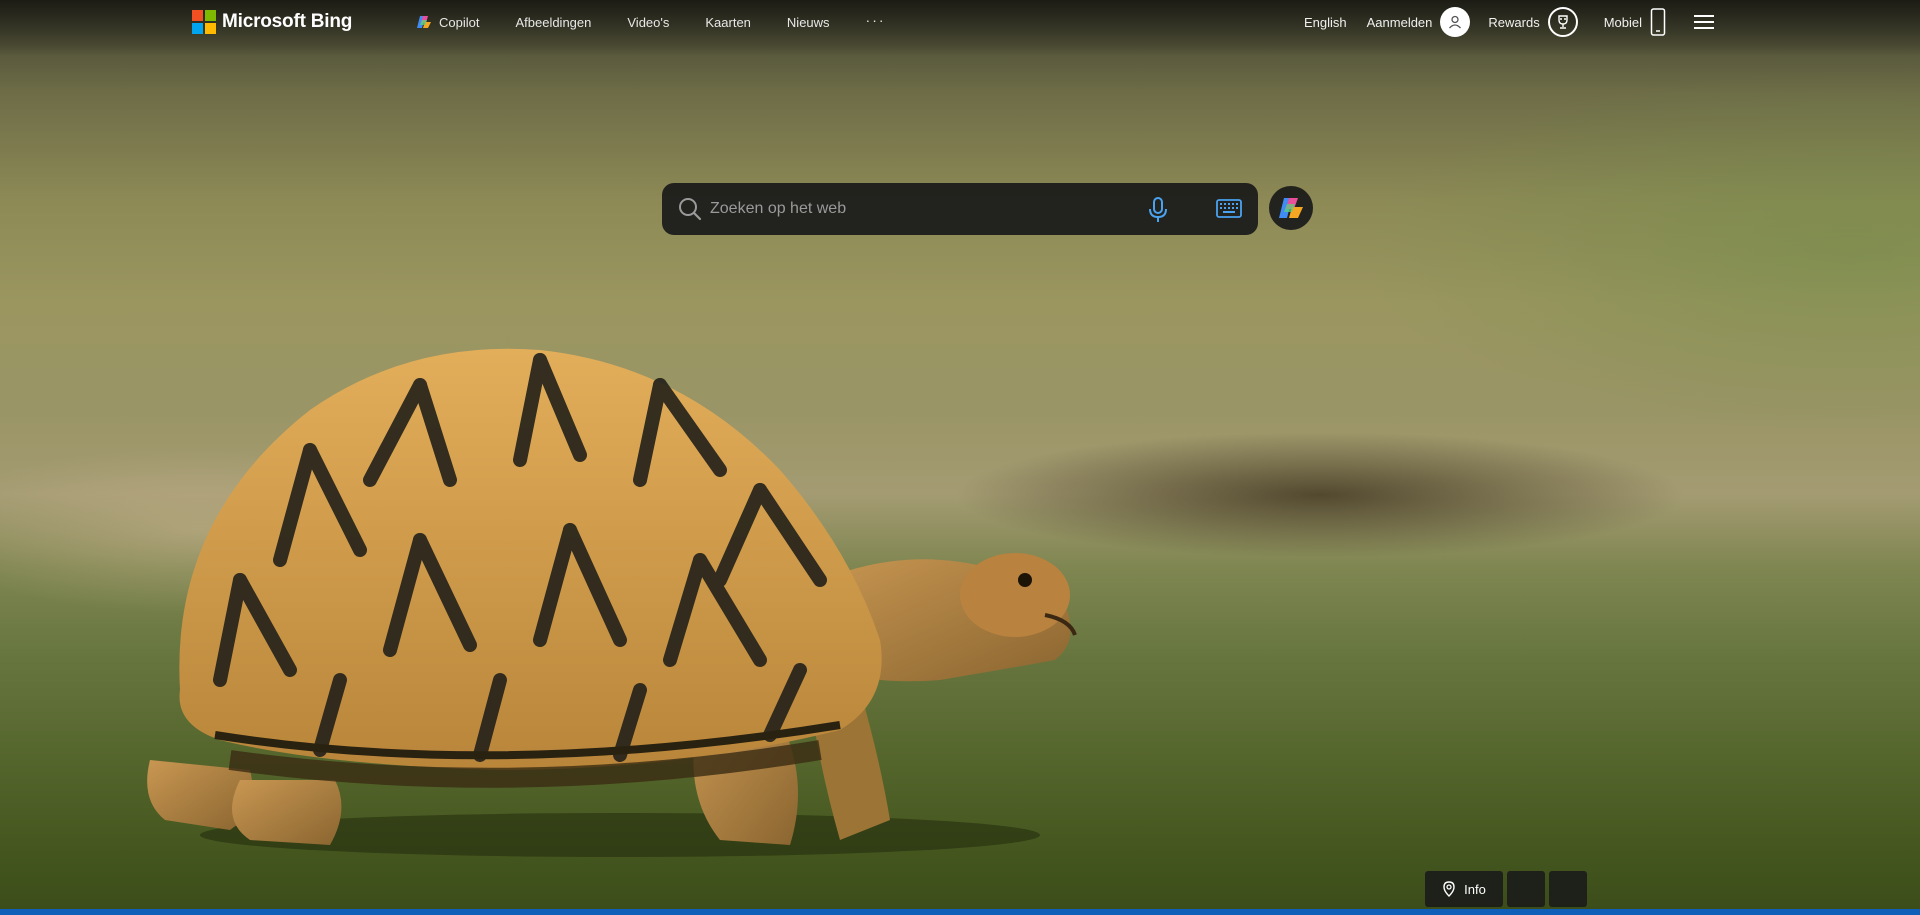  I want to click on language-label: English, so click(1325, 22).